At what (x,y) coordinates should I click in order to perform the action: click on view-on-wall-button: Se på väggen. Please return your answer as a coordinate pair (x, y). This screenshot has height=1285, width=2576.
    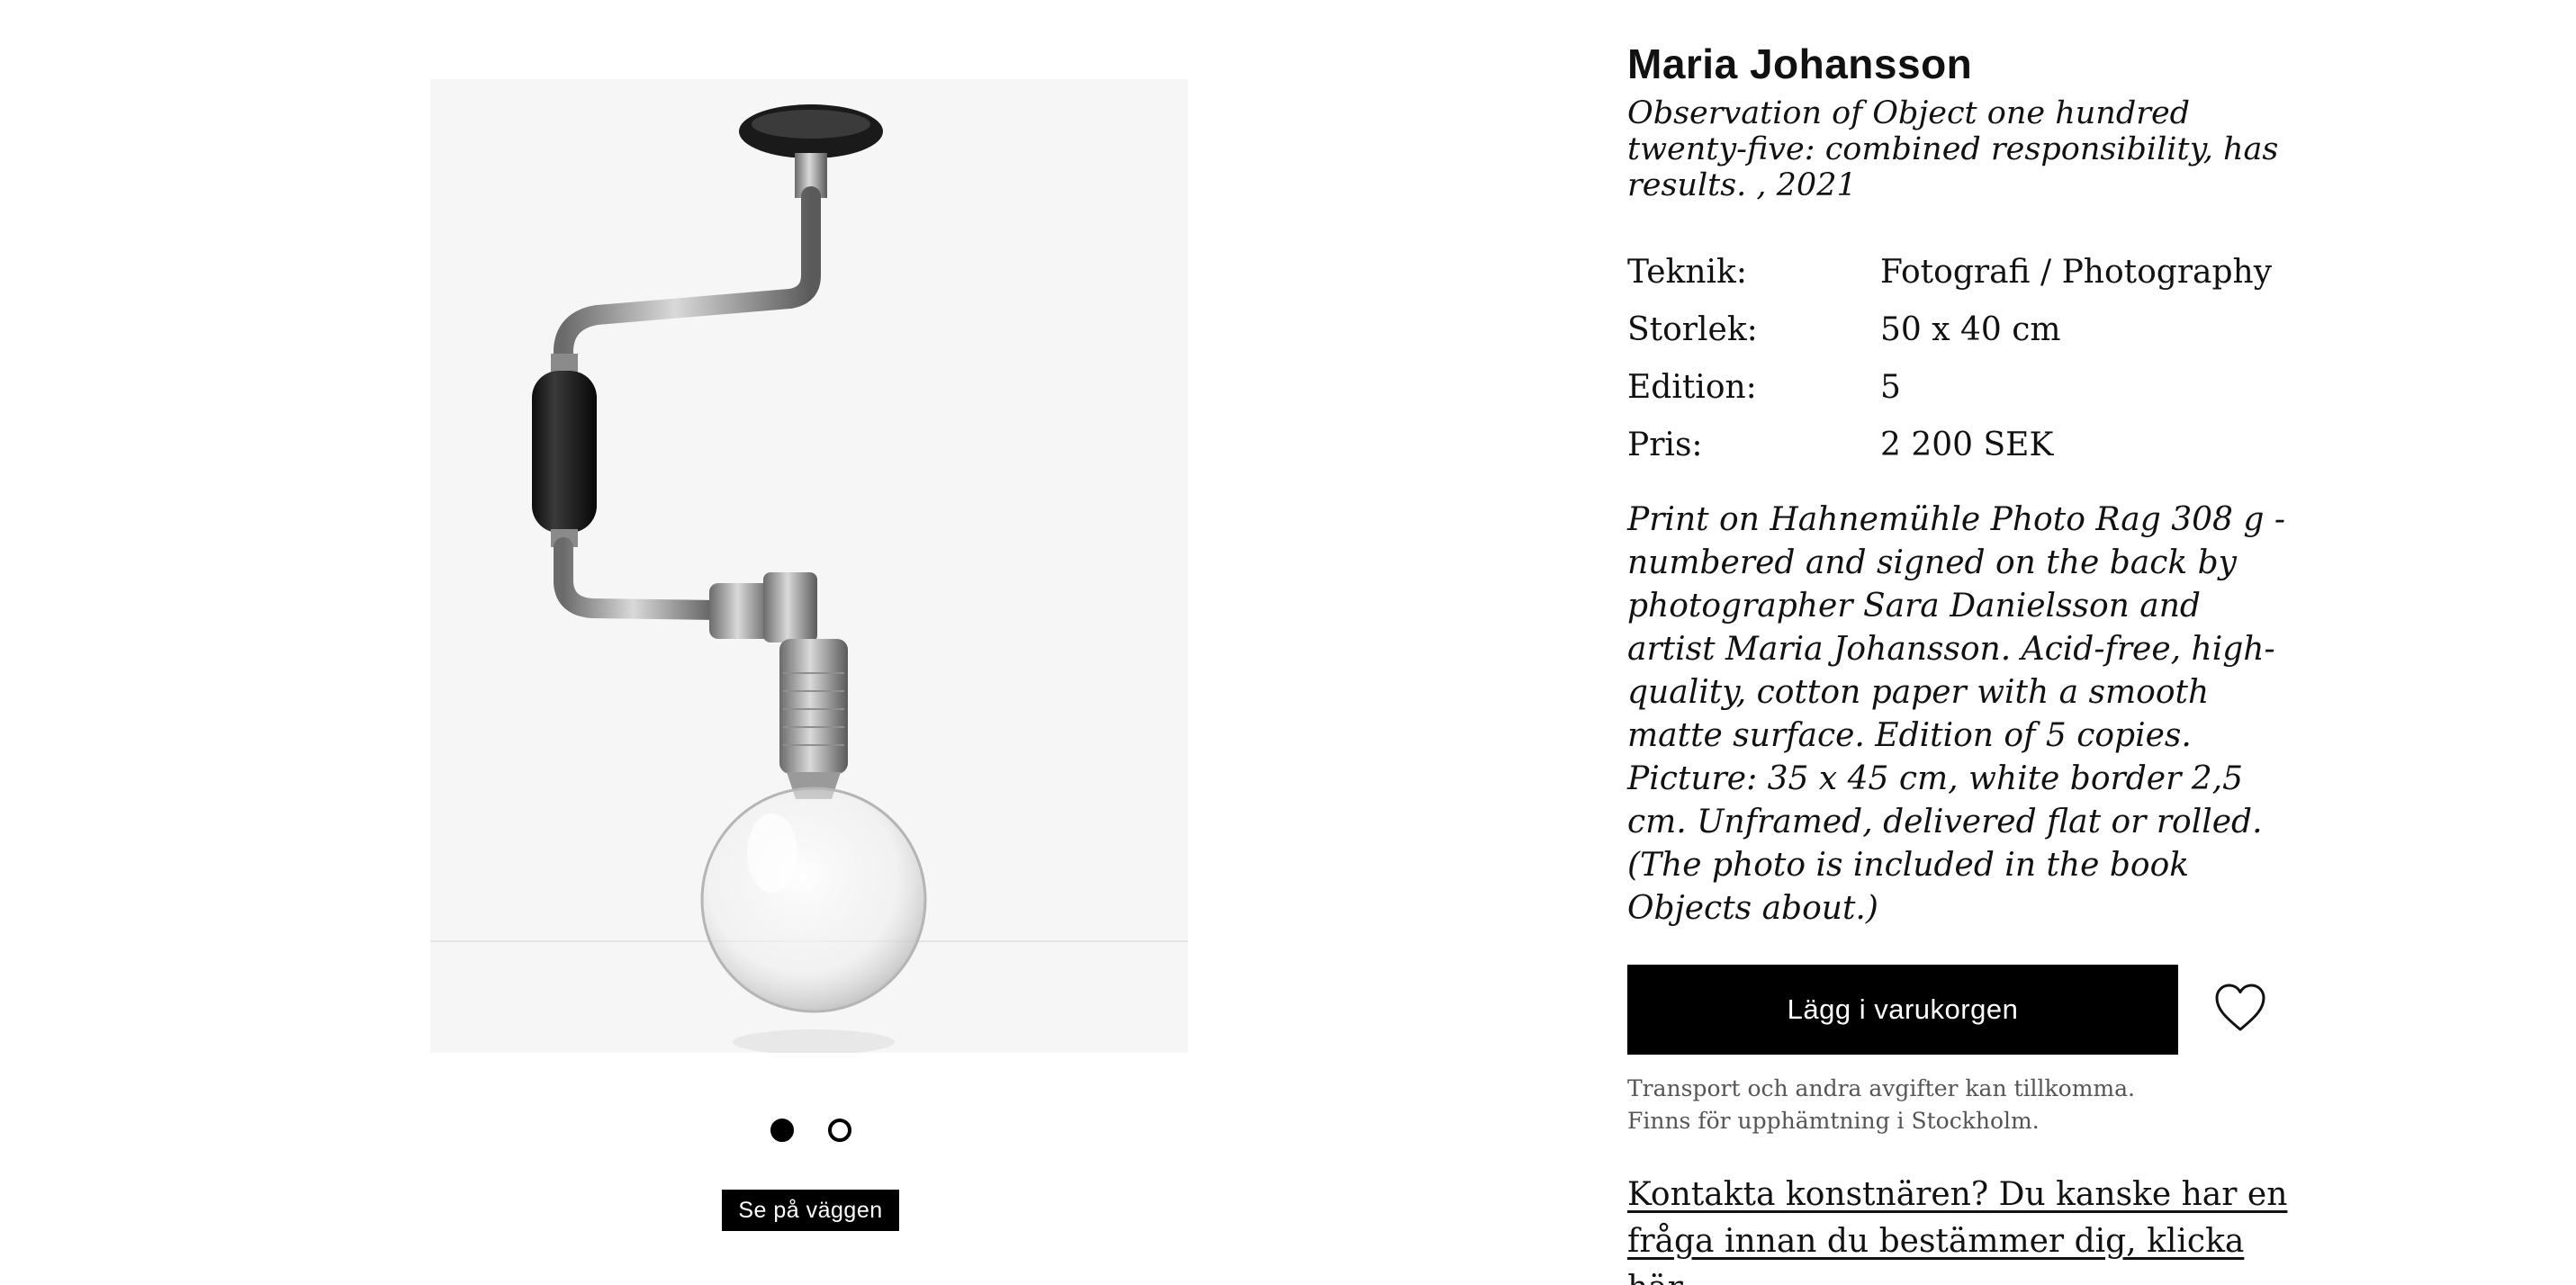
    Looking at the image, I should click on (810, 1211).